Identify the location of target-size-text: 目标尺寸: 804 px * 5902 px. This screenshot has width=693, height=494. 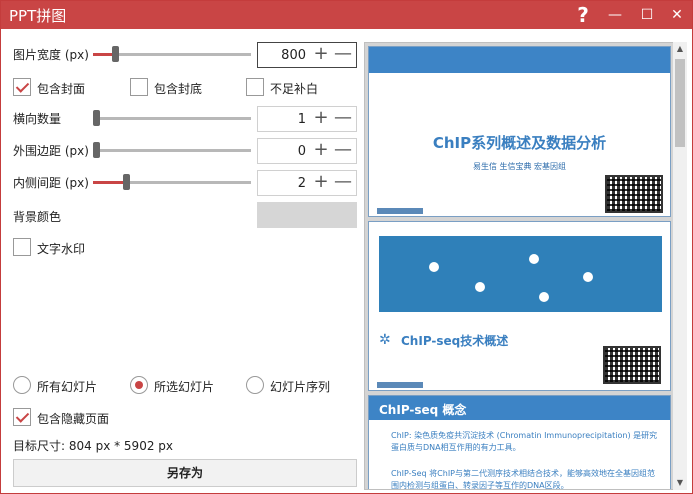
(93, 446).